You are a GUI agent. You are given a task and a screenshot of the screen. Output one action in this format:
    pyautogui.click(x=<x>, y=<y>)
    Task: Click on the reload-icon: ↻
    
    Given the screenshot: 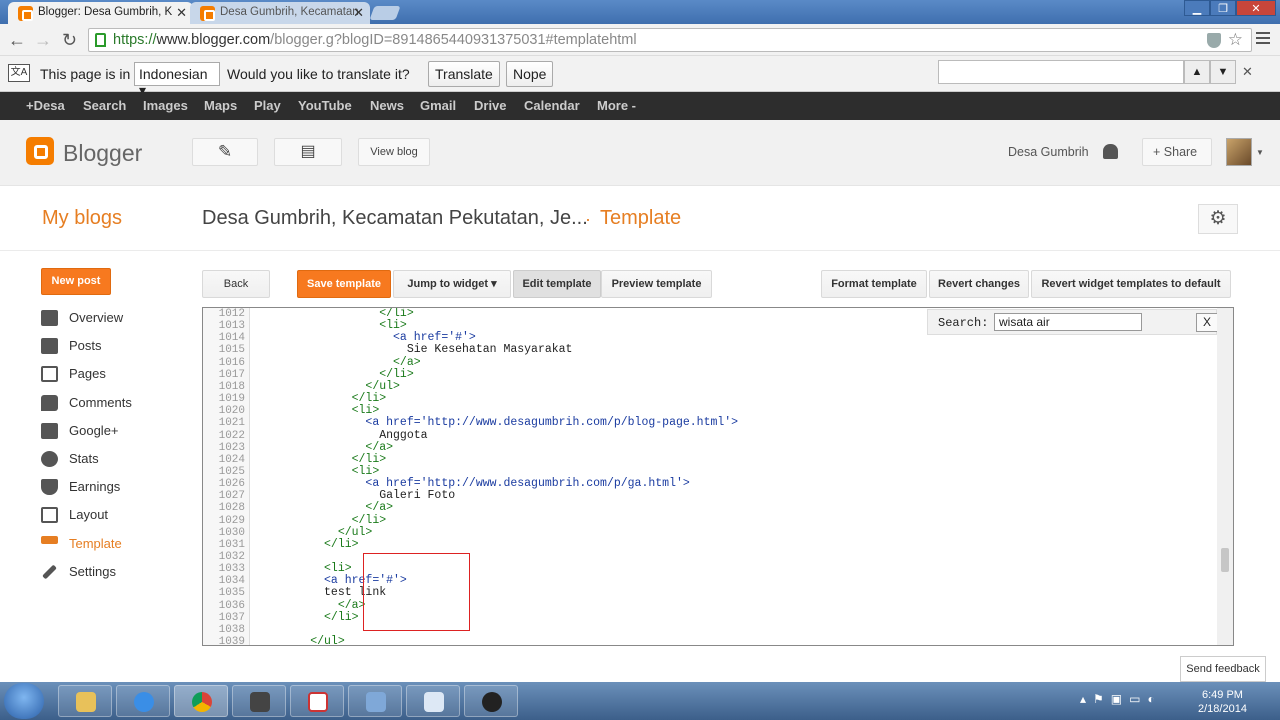 What is the action you would take?
    pyautogui.click(x=69, y=40)
    